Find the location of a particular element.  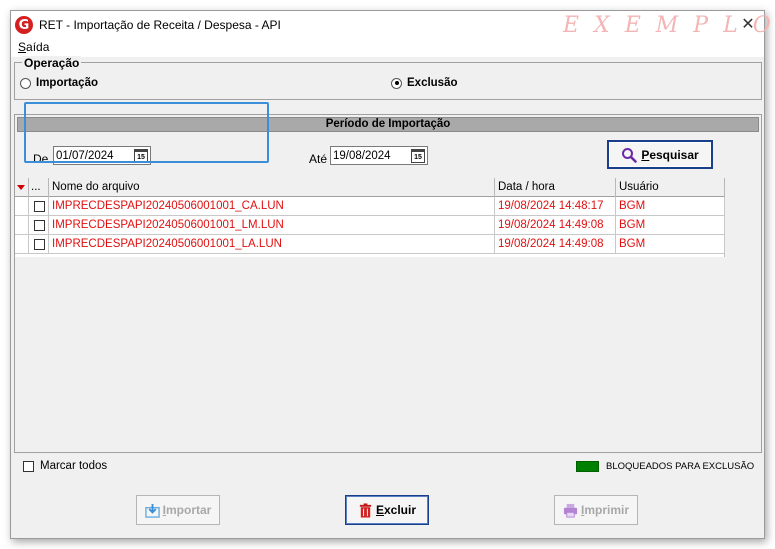

menu-bar: Saída is located at coordinates (387, 48).